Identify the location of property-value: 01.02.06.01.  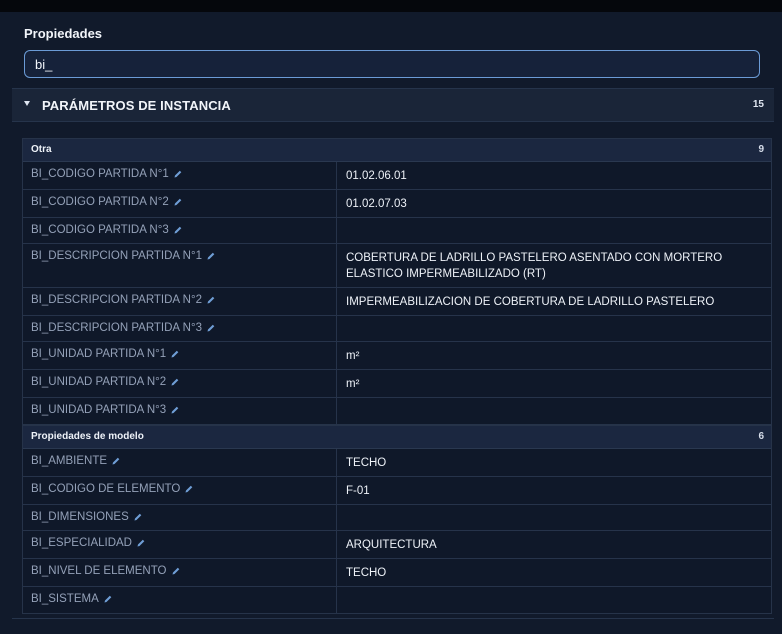
(554, 175).